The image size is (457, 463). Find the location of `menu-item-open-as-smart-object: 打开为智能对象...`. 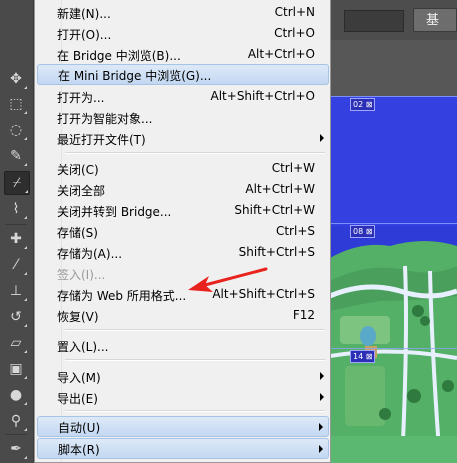

menu-item-open-as-smart-object: 打开为智能对象... is located at coordinates (183, 117).